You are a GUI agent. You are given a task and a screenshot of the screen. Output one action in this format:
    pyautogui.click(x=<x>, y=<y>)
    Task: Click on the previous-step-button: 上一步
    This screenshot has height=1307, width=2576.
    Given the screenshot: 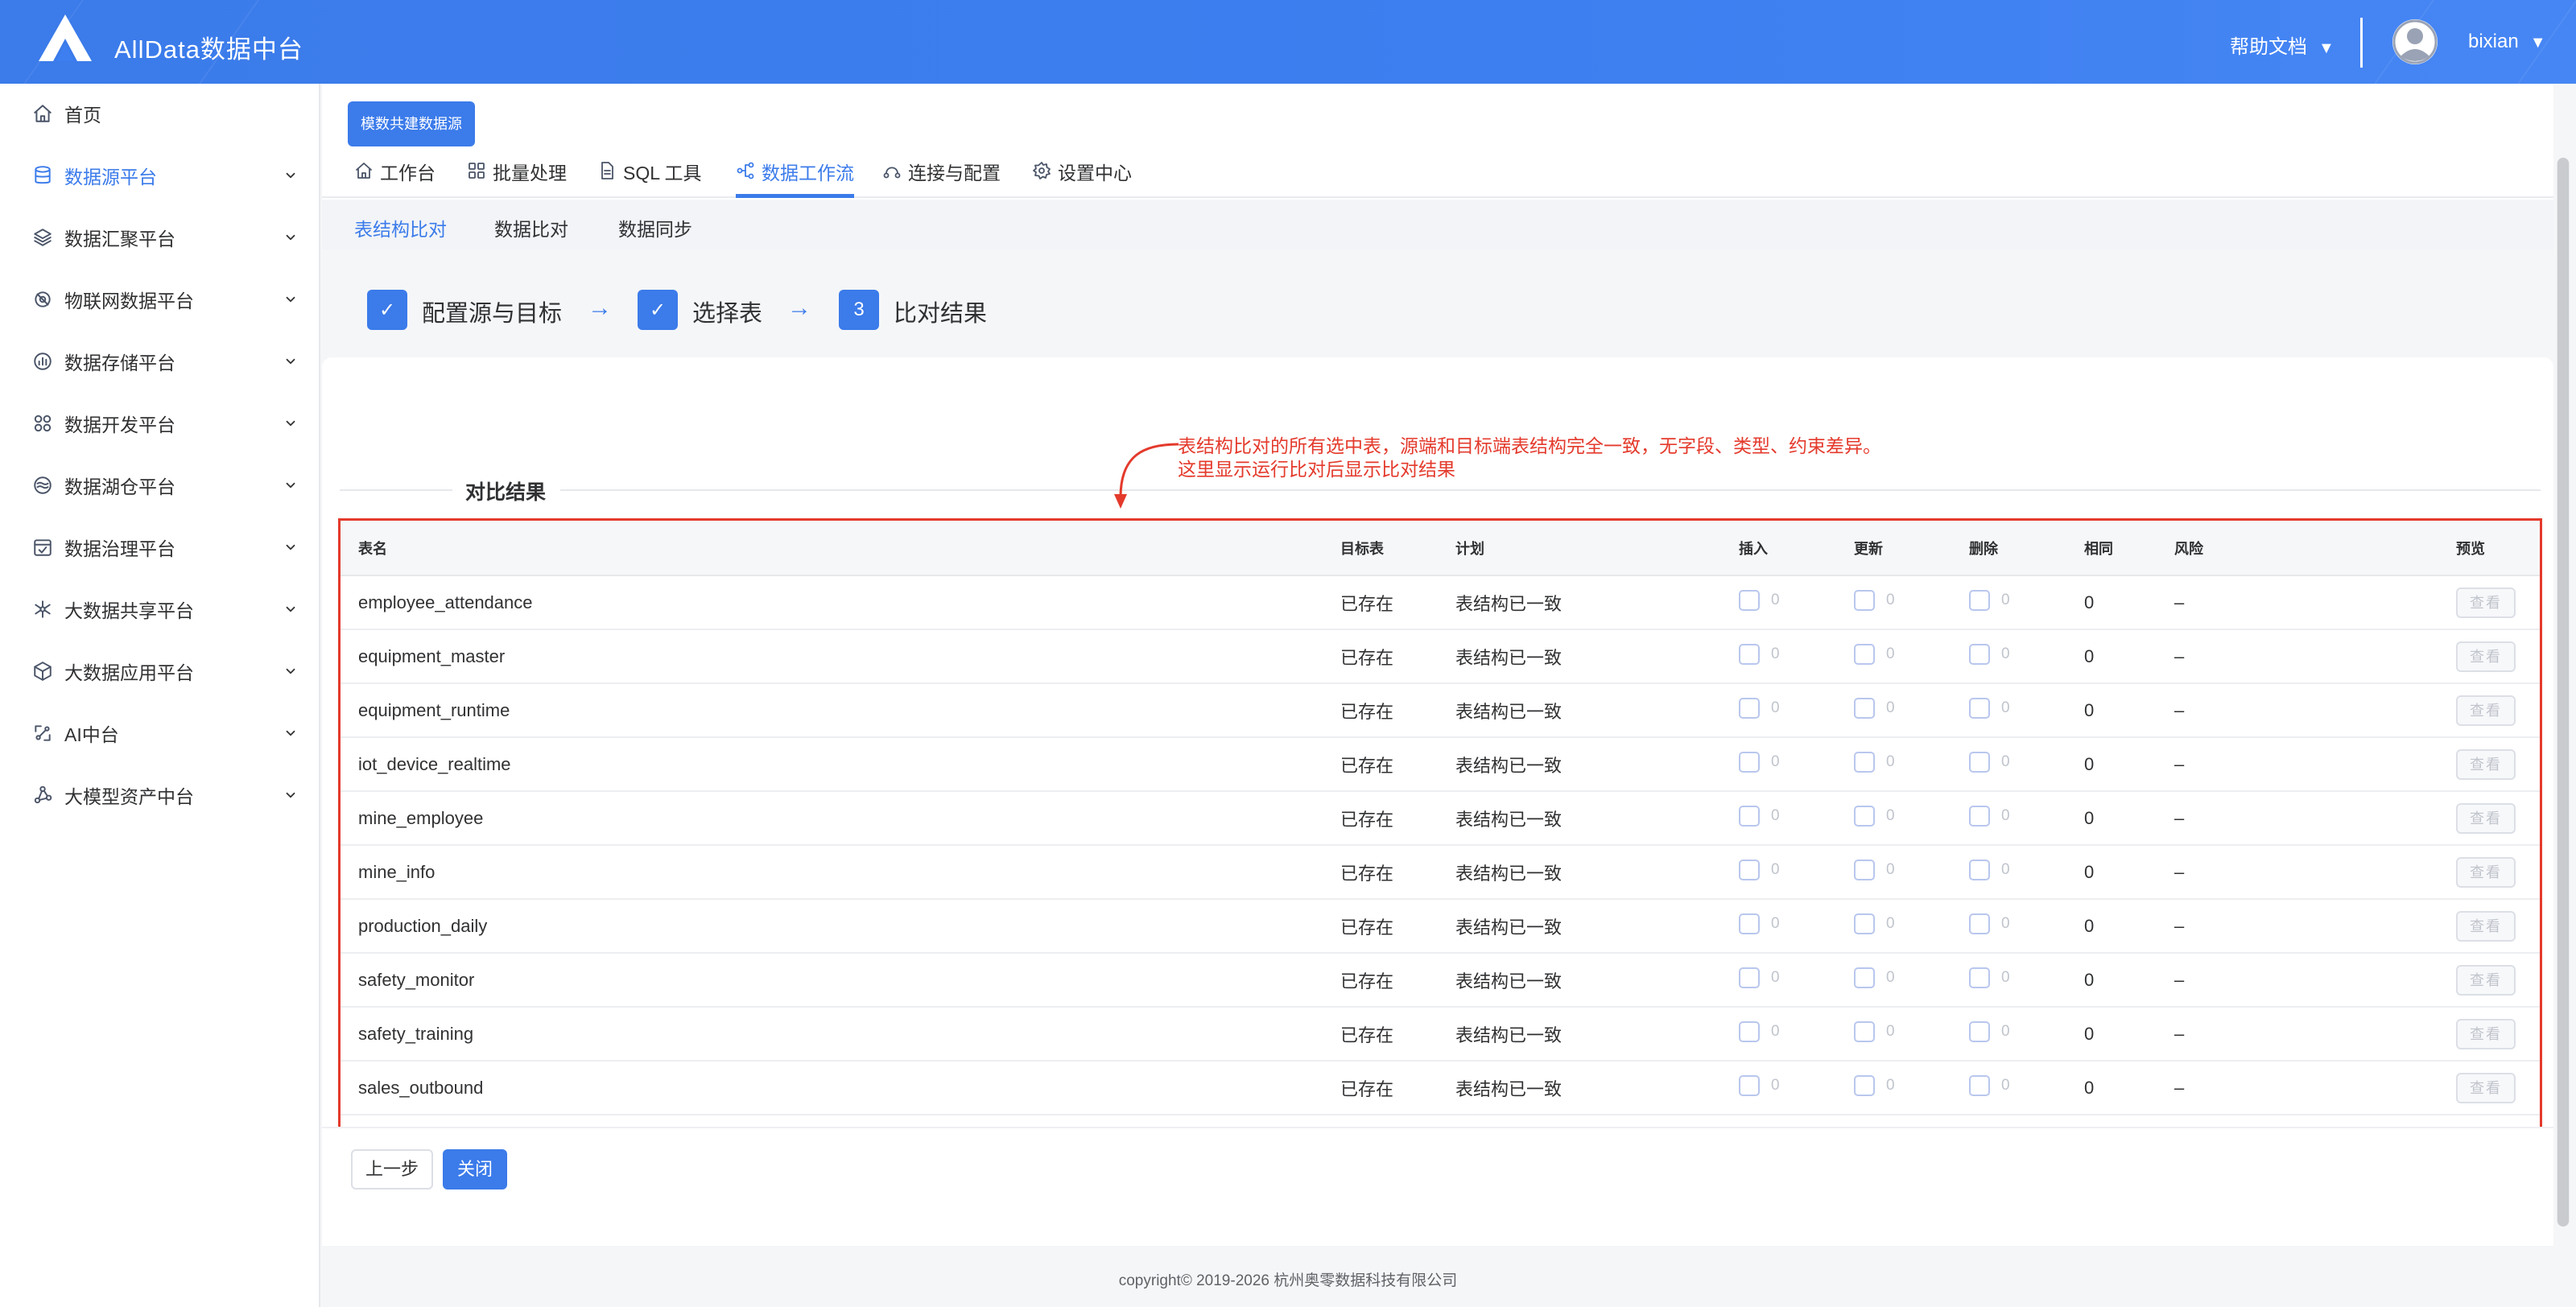 What is the action you would take?
    pyautogui.click(x=392, y=1169)
    